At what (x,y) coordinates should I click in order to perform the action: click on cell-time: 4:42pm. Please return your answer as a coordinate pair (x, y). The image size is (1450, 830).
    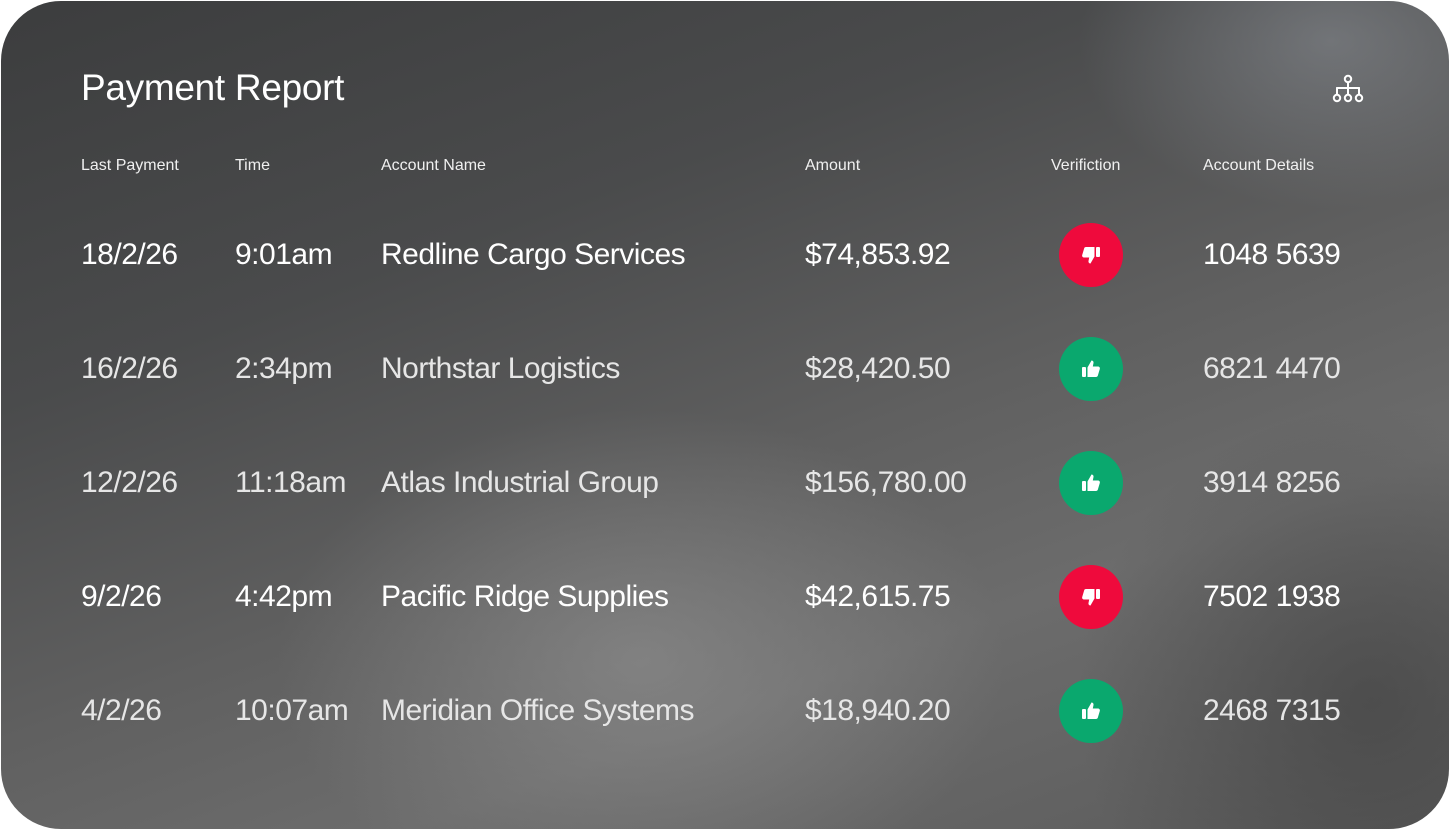
    Looking at the image, I should click on (284, 596).